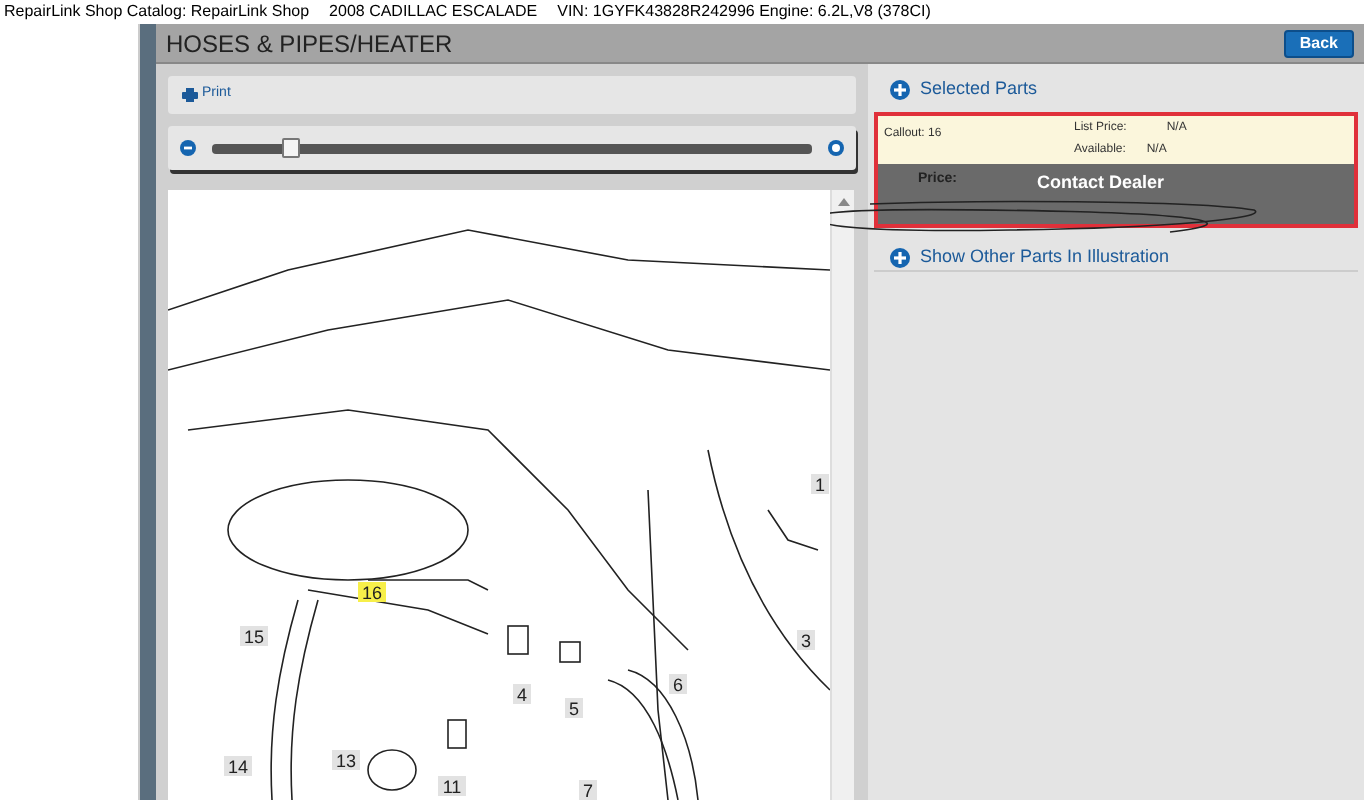 Image resolution: width=1364 pixels, height=800 pixels. I want to click on callout-label: 6, so click(678, 684).